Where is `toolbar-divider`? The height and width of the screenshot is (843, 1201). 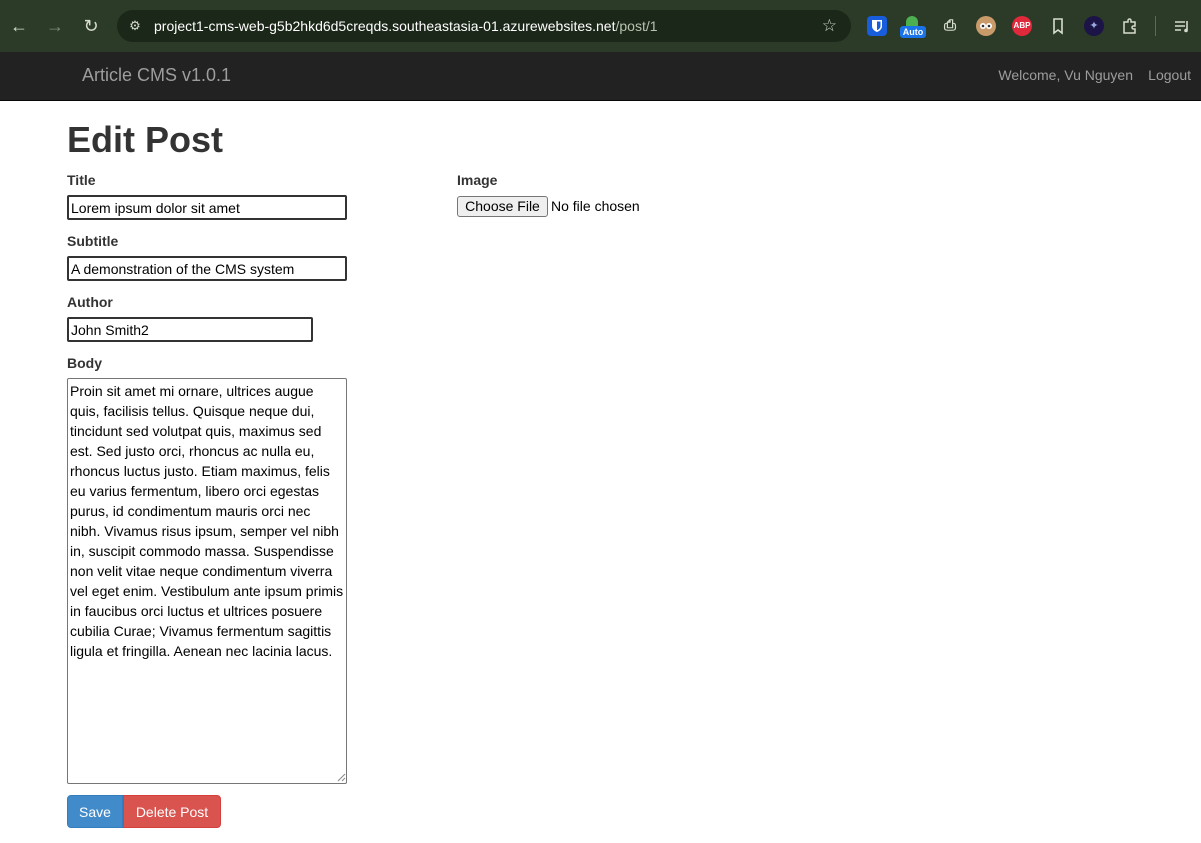 toolbar-divider is located at coordinates (1155, 26).